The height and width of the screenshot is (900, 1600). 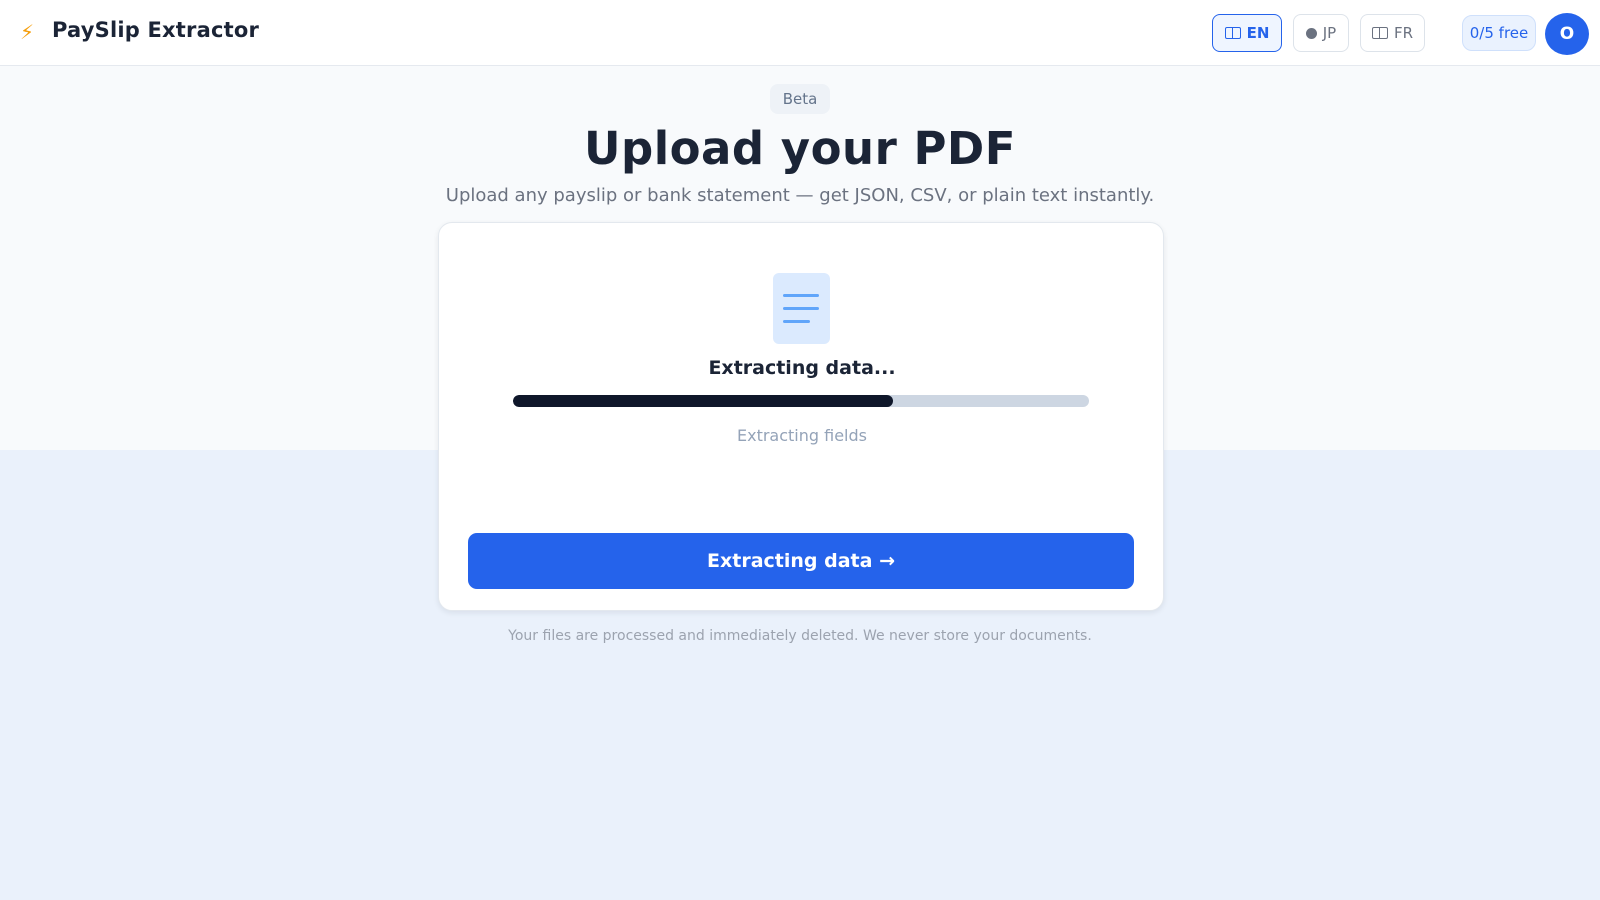 What do you see at coordinates (1311, 33) in the screenshot?
I see `dot-icon` at bounding box center [1311, 33].